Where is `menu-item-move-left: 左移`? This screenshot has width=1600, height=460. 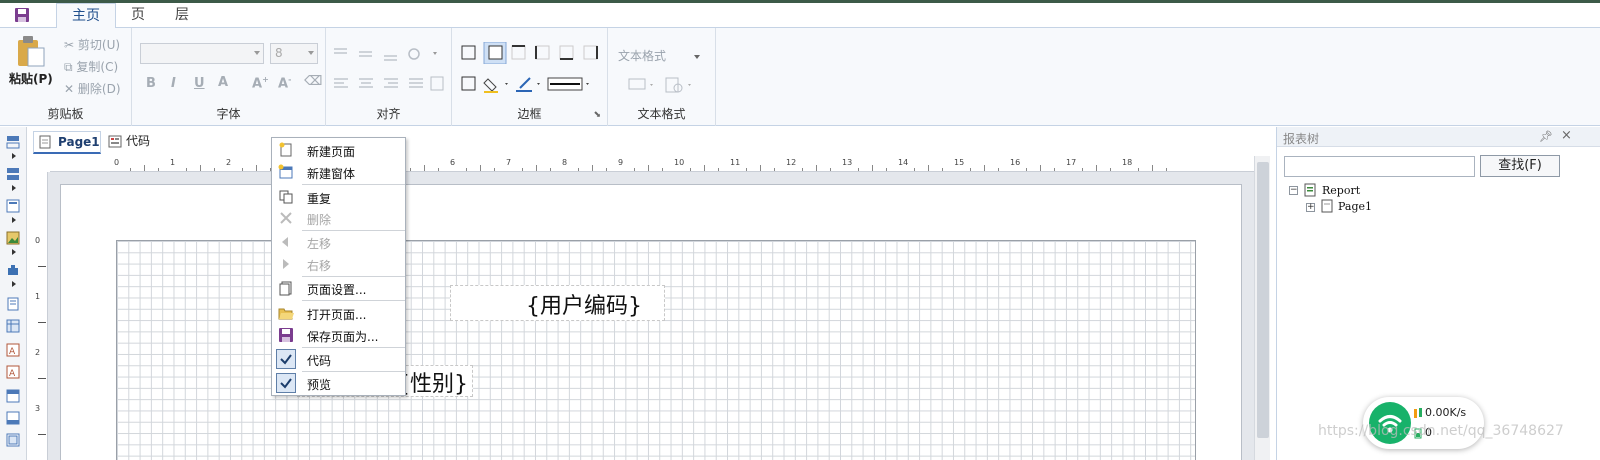
menu-item-move-left: 左移 is located at coordinates (338, 242).